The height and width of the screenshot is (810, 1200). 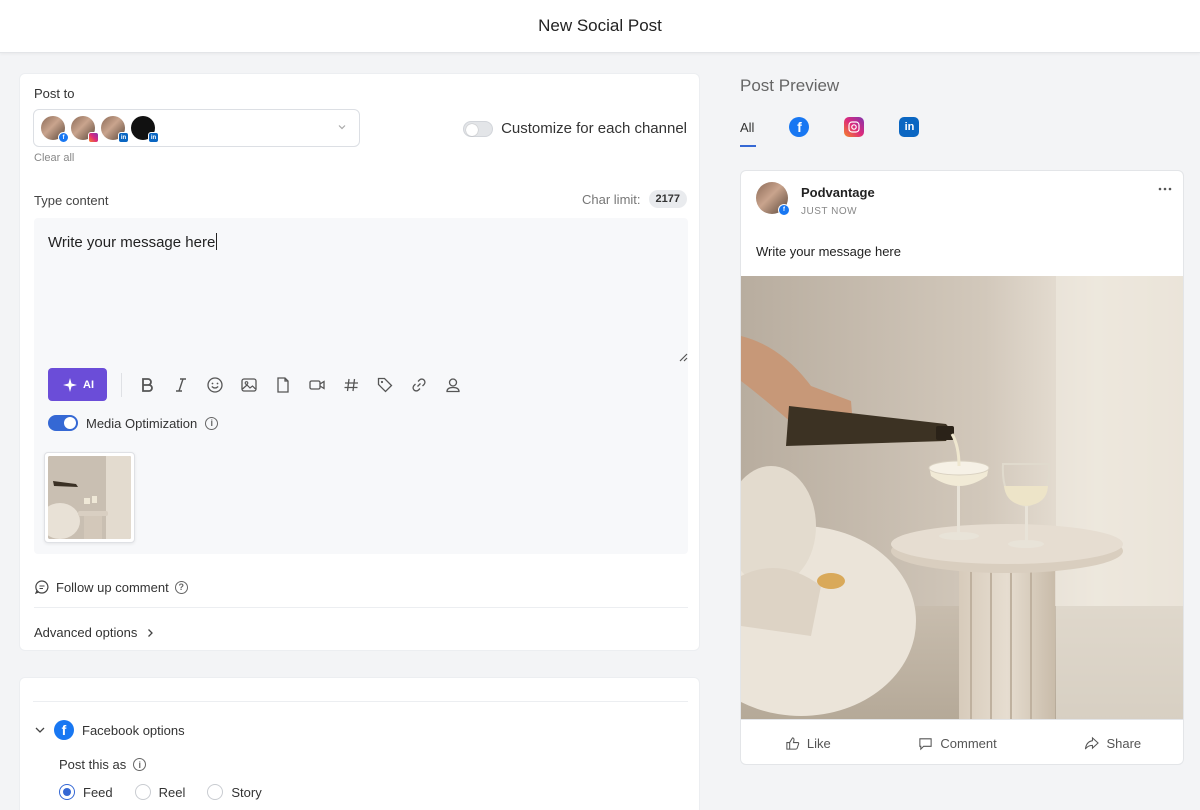 What do you see at coordinates (77, 384) in the screenshot?
I see `ai-button: AI` at bounding box center [77, 384].